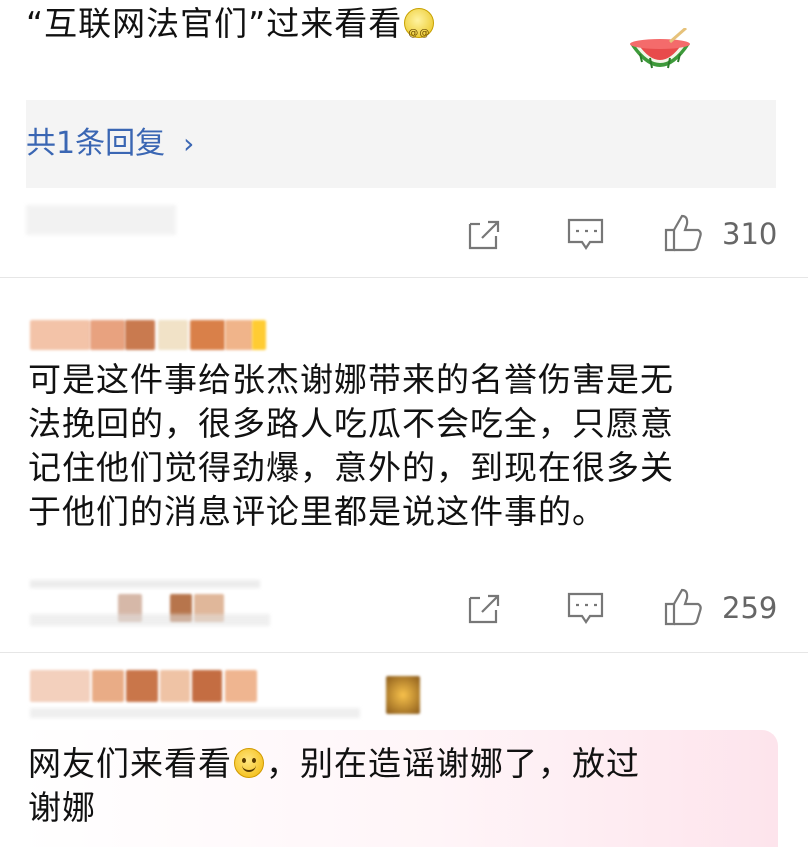 The height and width of the screenshot is (847, 808). Describe the element at coordinates (130, 763) in the screenshot. I see `comment-3-text-start: 网友们来看看` at that location.